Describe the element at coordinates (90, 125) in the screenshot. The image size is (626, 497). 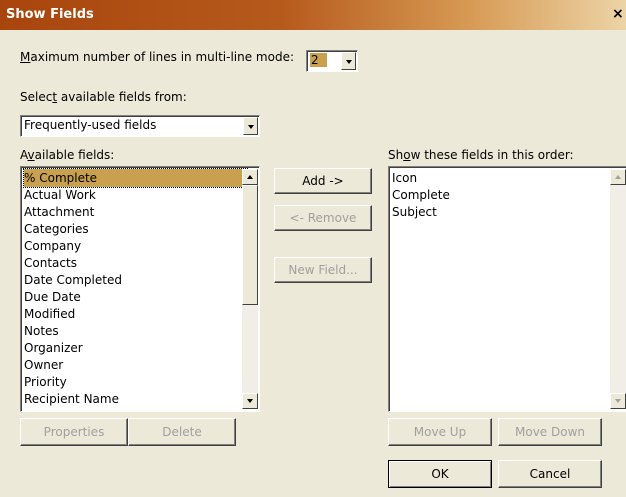
I see `field-set-value: Frequently-used fields` at that location.